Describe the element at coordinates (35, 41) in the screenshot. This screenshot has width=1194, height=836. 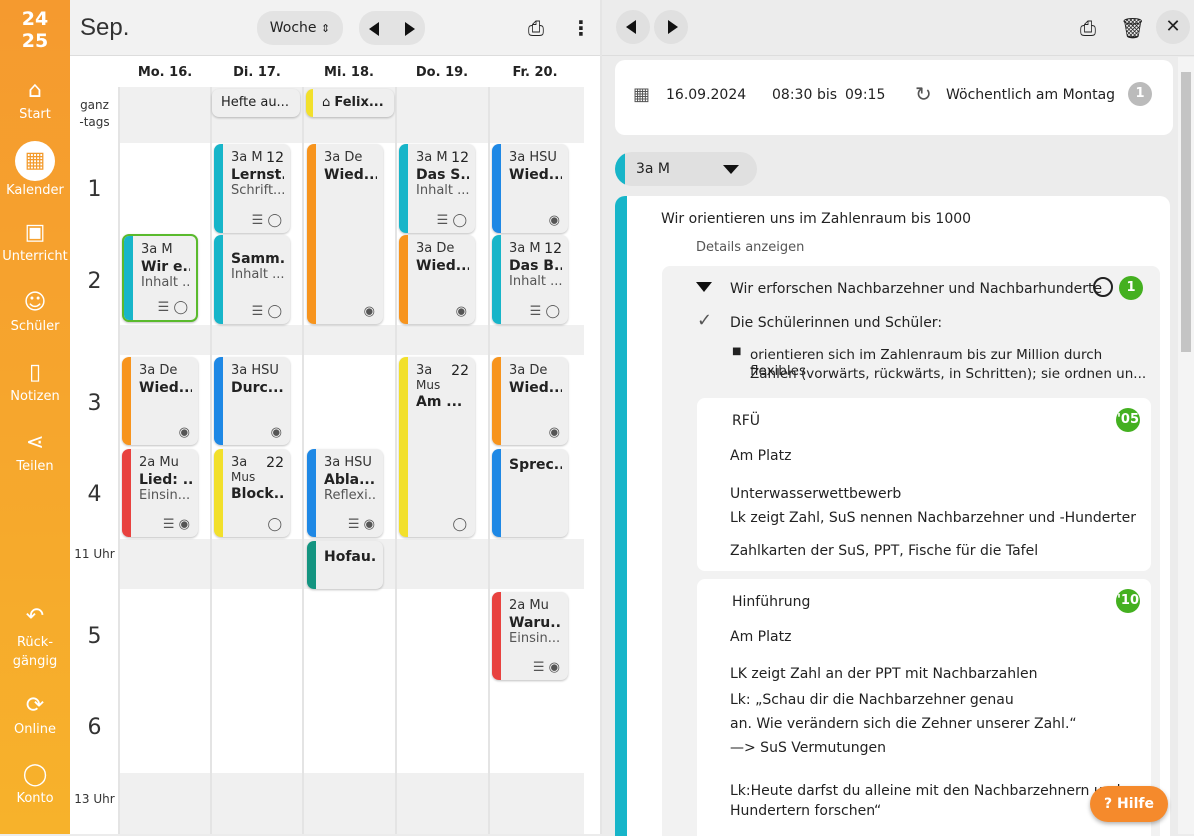
I see `year-bottom: 25` at that location.